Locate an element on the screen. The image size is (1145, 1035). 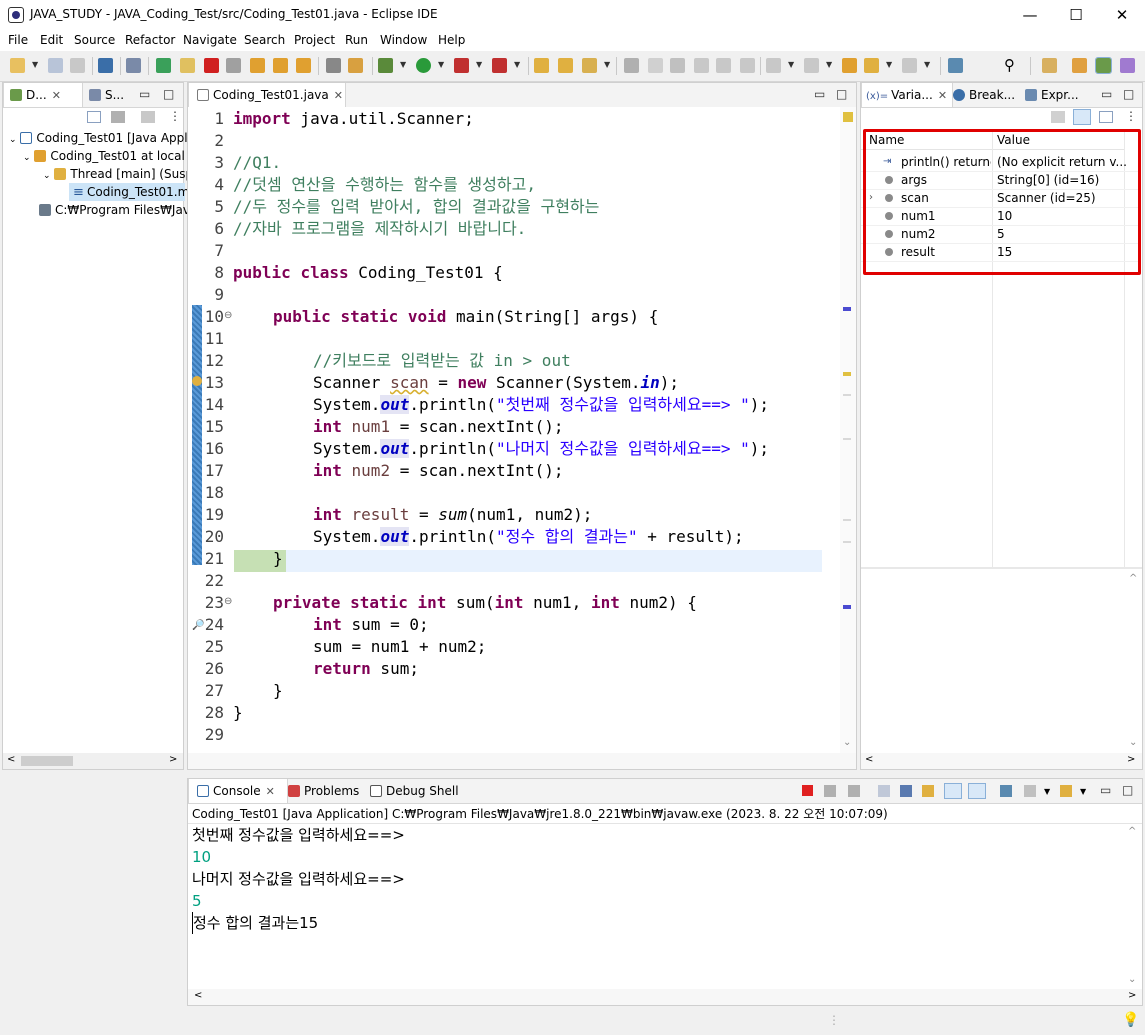
menu-run: Run is located at coordinates (356, 40).